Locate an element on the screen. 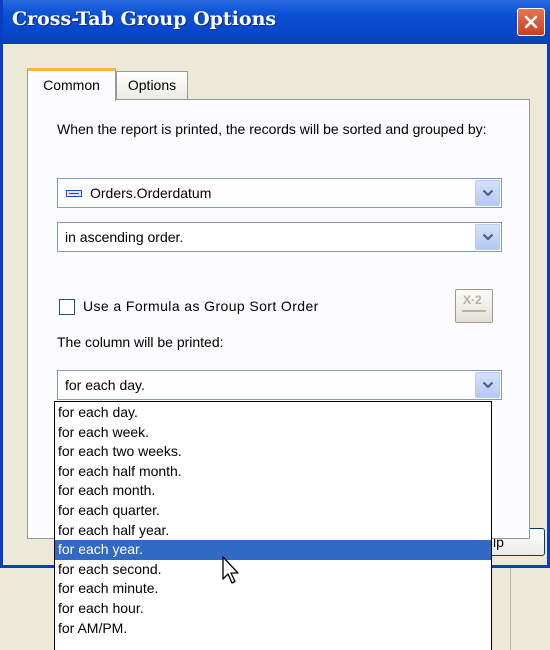 This screenshot has height=650, width=550. print-interval-value: for each day. is located at coordinates (105, 385).